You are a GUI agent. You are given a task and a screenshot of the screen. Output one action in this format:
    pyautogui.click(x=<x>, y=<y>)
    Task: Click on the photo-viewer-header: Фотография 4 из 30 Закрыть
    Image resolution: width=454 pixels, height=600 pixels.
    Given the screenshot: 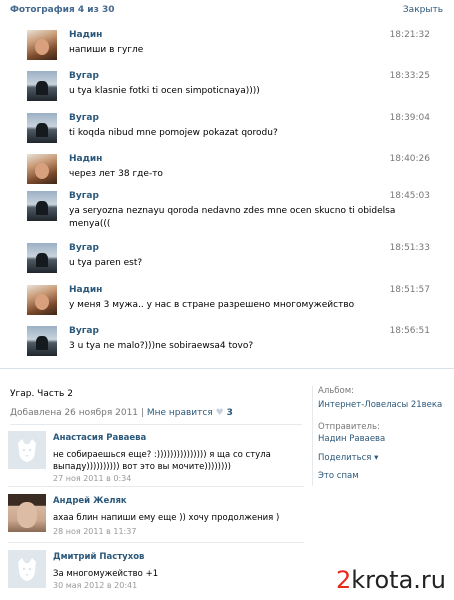 What is the action you would take?
    pyautogui.click(x=227, y=11)
    